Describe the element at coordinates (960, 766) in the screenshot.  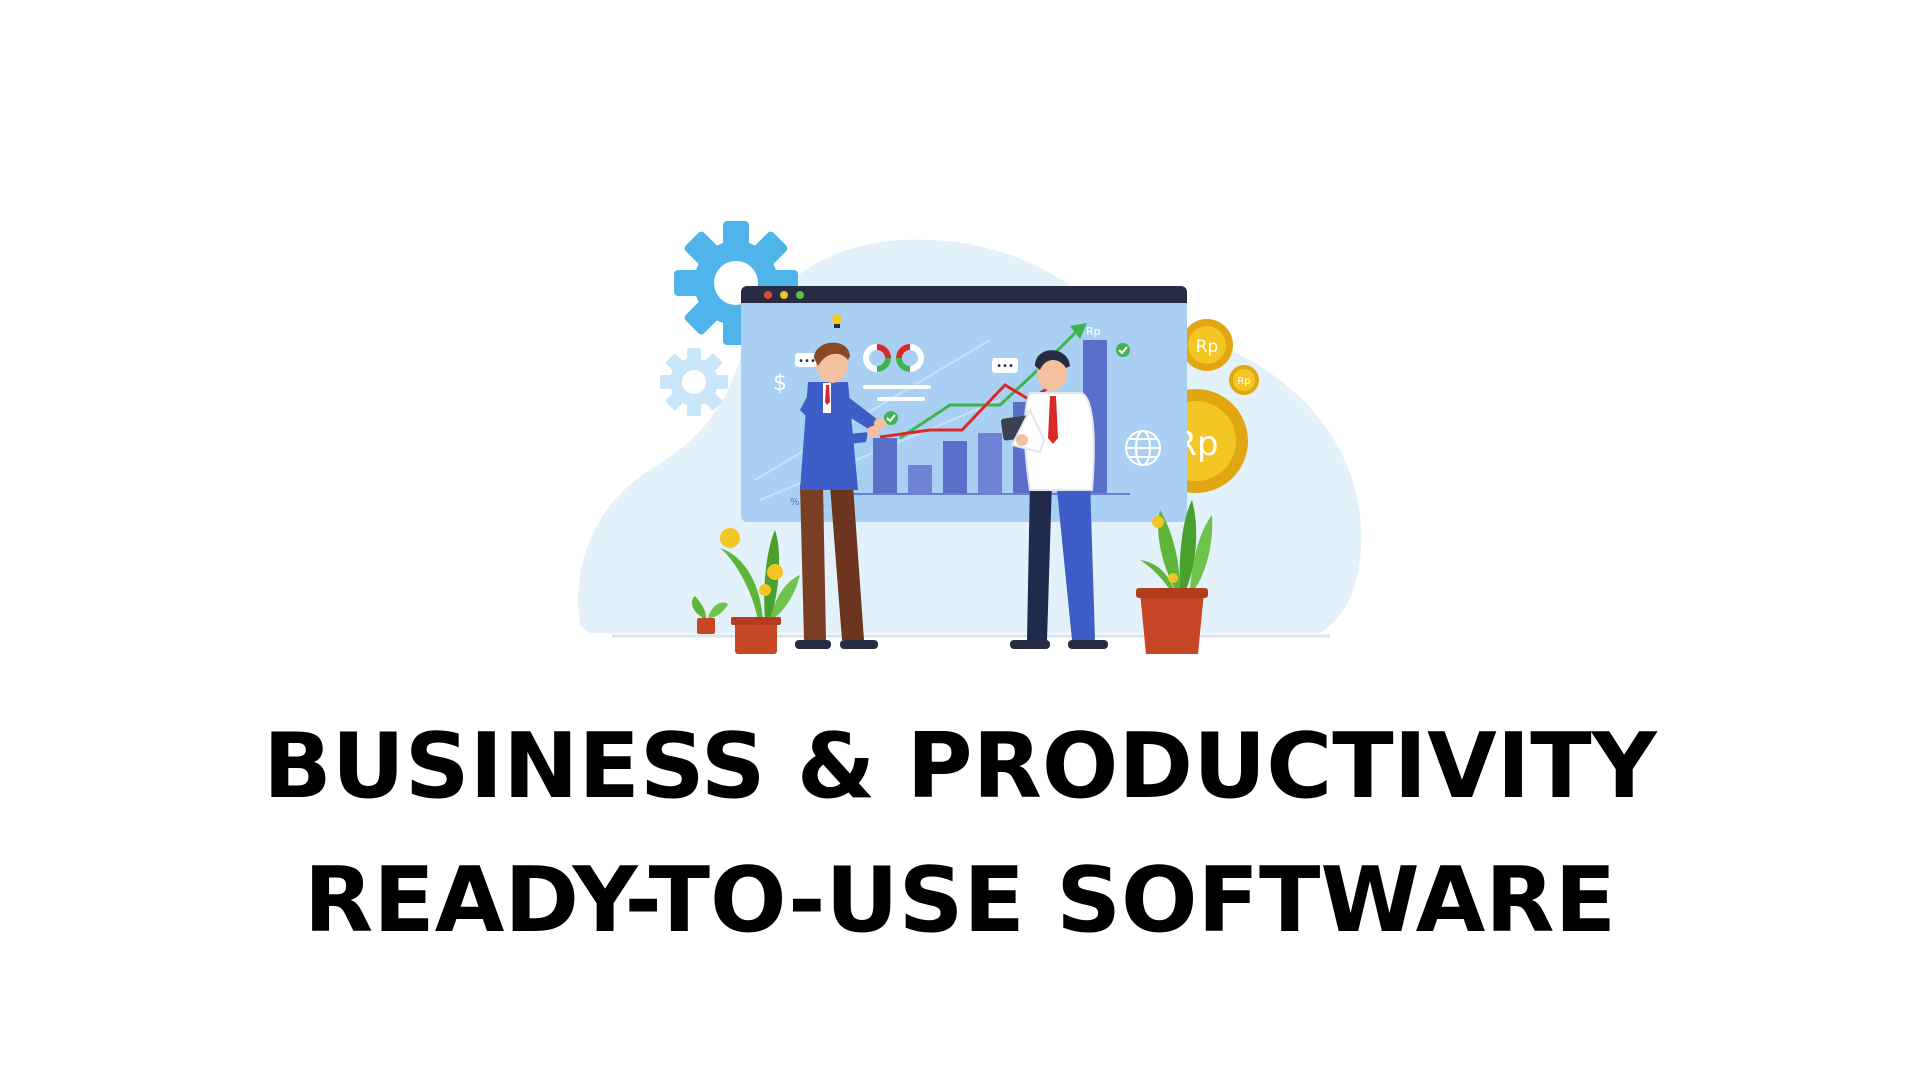
I see `headline-line-1: BUSINESS & PRODUCTIVITY` at that location.